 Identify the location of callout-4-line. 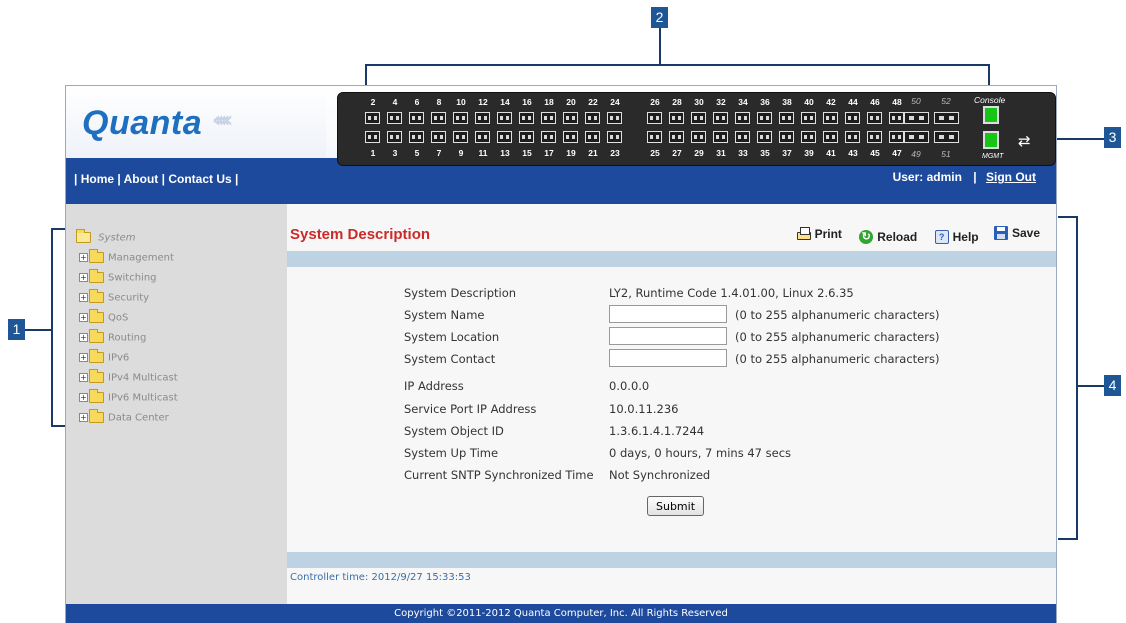
(1091, 386).